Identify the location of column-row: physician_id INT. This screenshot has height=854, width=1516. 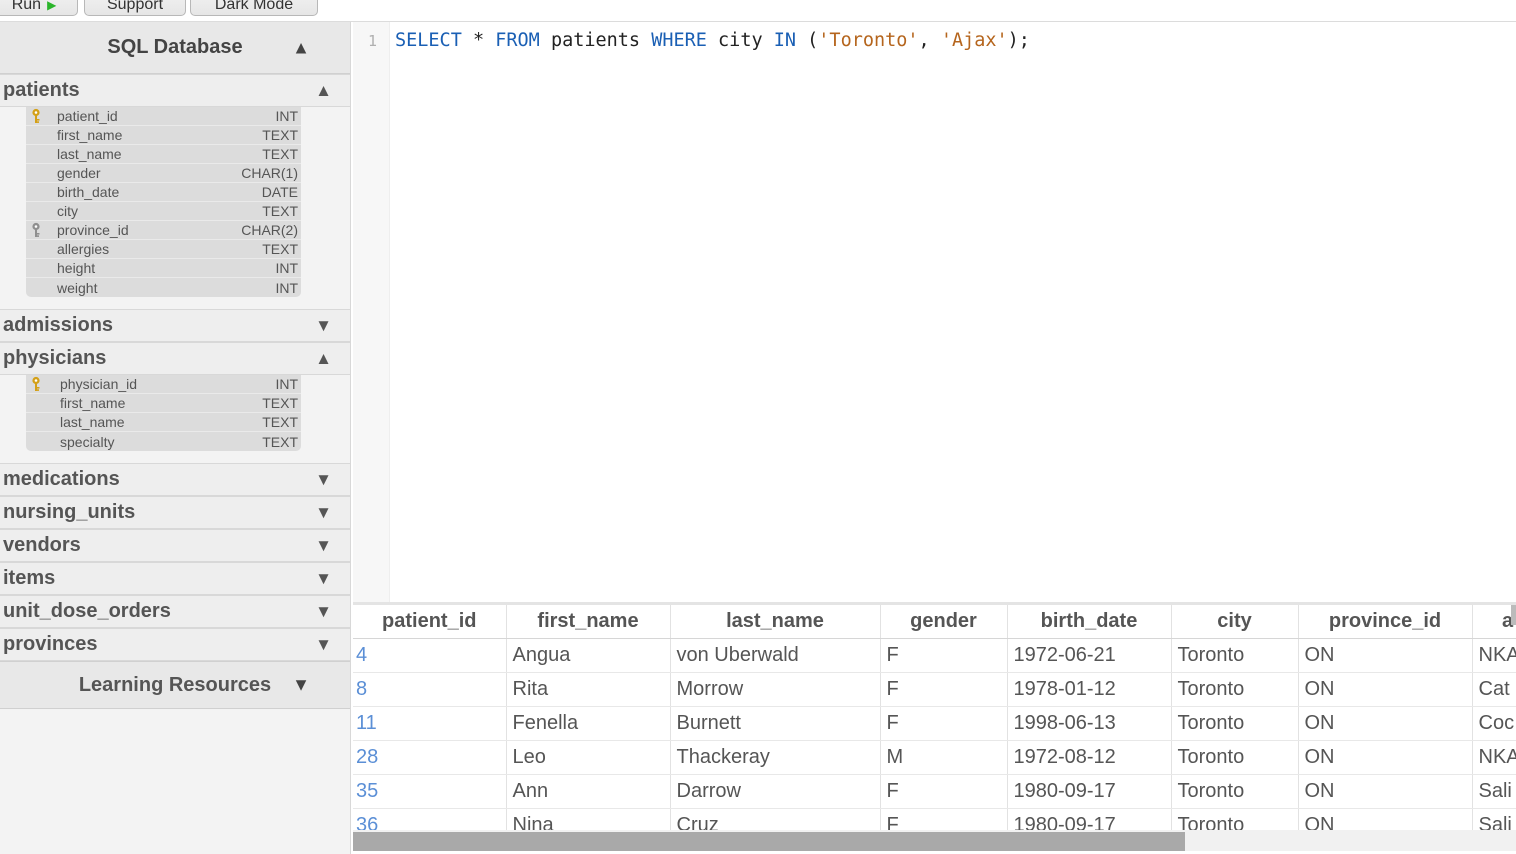
(163, 384).